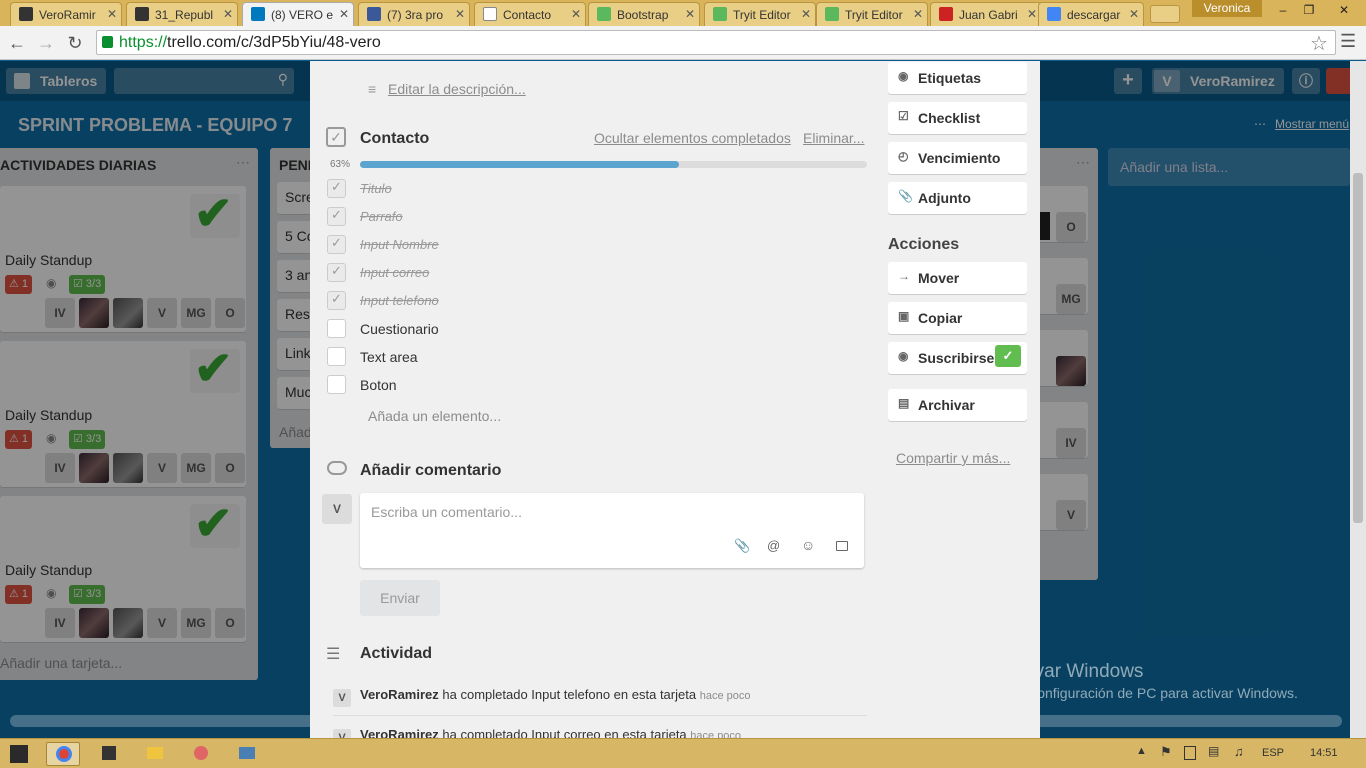  I want to click on browser-tab: 31_Republ ✕, so click(182, 14).